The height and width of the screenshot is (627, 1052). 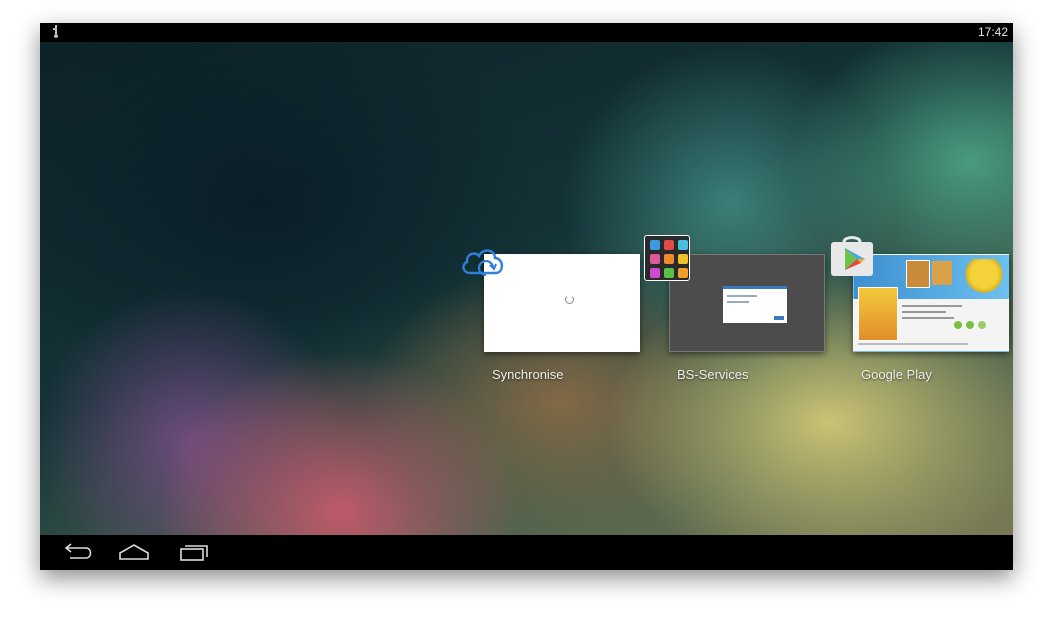 What do you see at coordinates (55, 31) in the screenshot?
I see `usb-debug-icon` at bounding box center [55, 31].